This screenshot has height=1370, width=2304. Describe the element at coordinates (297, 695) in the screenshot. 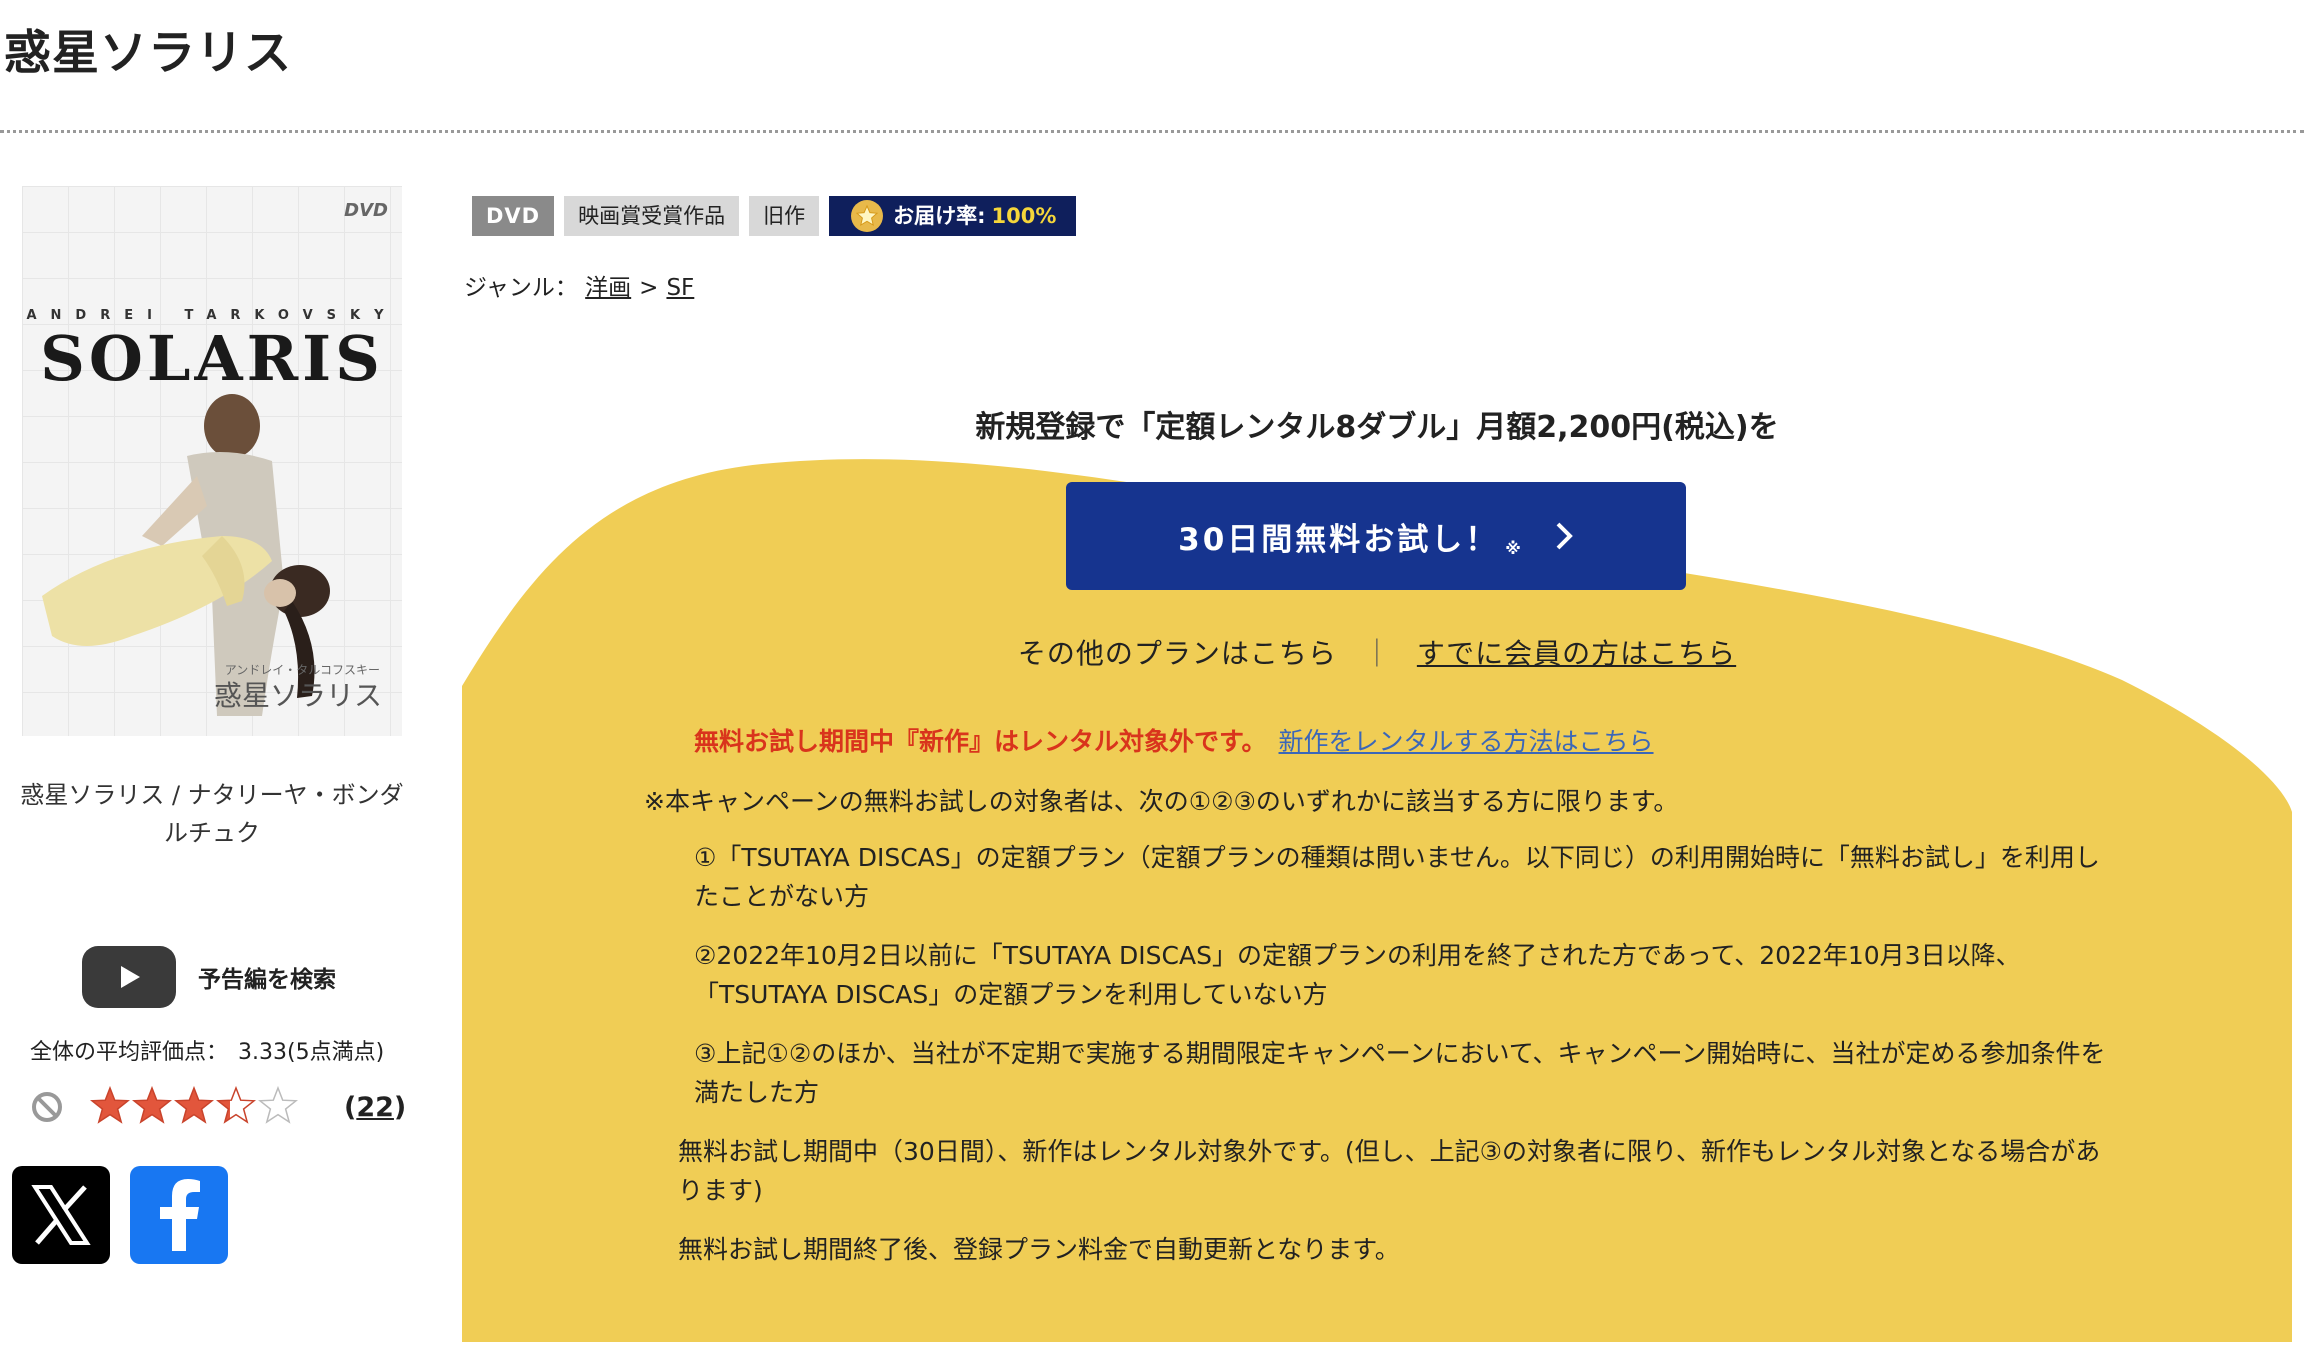

I see `jacket-jp-title: 惑星ソラリス` at that location.